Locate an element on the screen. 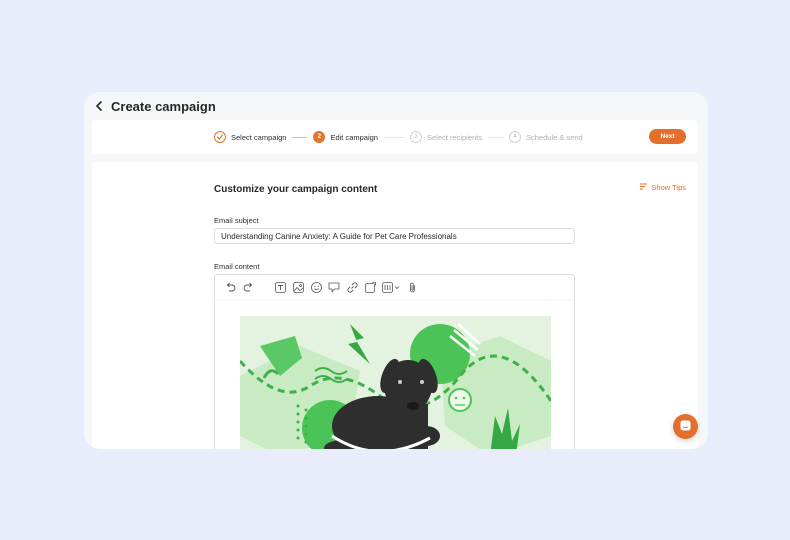 The height and width of the screenshot is (540, 790). step-label: Select recipients is located at coordinates (454, 137).